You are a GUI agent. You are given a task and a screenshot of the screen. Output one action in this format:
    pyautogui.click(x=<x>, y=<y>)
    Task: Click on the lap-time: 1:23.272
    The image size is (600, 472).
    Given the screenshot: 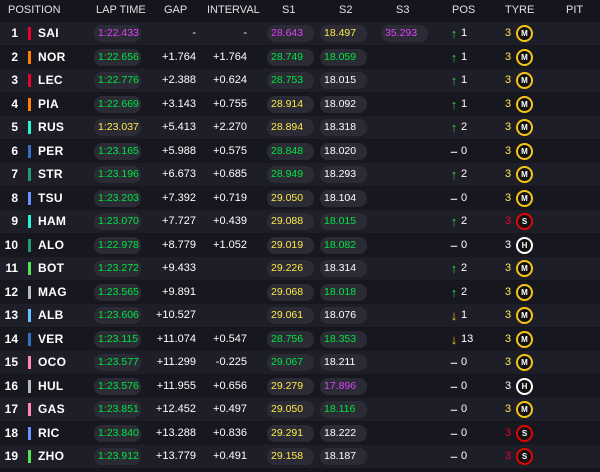 What is the action you would take?
    pyautogui.click(x=117, y=268)
    